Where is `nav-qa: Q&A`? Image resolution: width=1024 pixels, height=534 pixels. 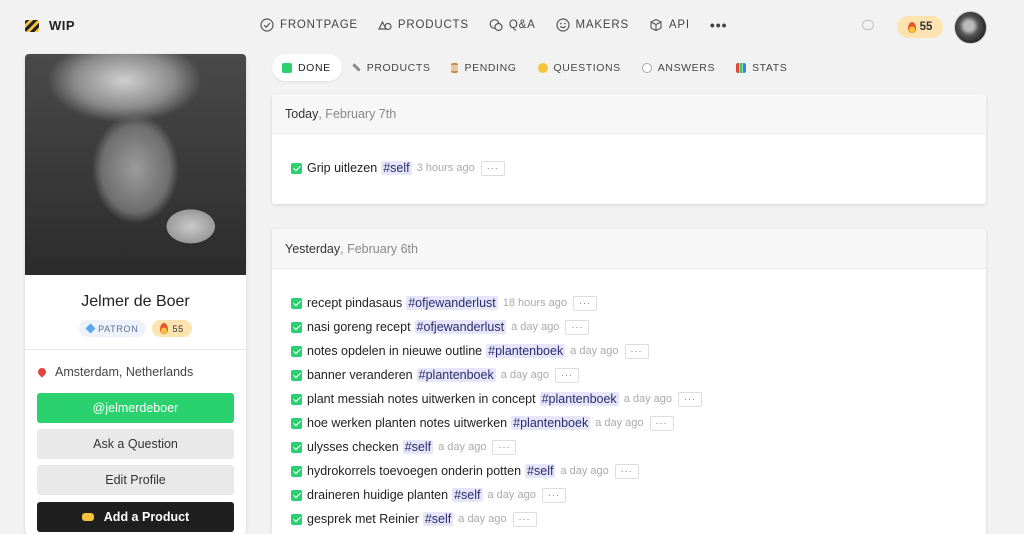 nav-qa: Q&A is located at coordinates (512, 25).